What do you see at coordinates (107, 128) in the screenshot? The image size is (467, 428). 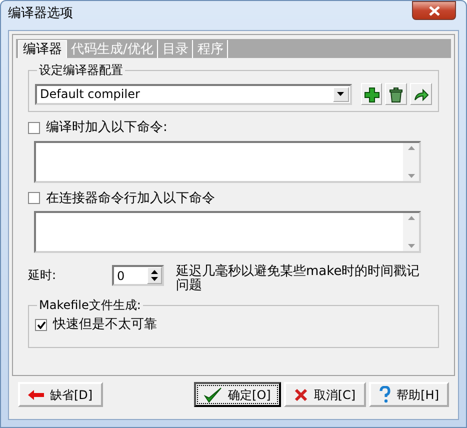 I see `checkbox-label: 编译时加入以下命令:` at bounding box center [107, 128].